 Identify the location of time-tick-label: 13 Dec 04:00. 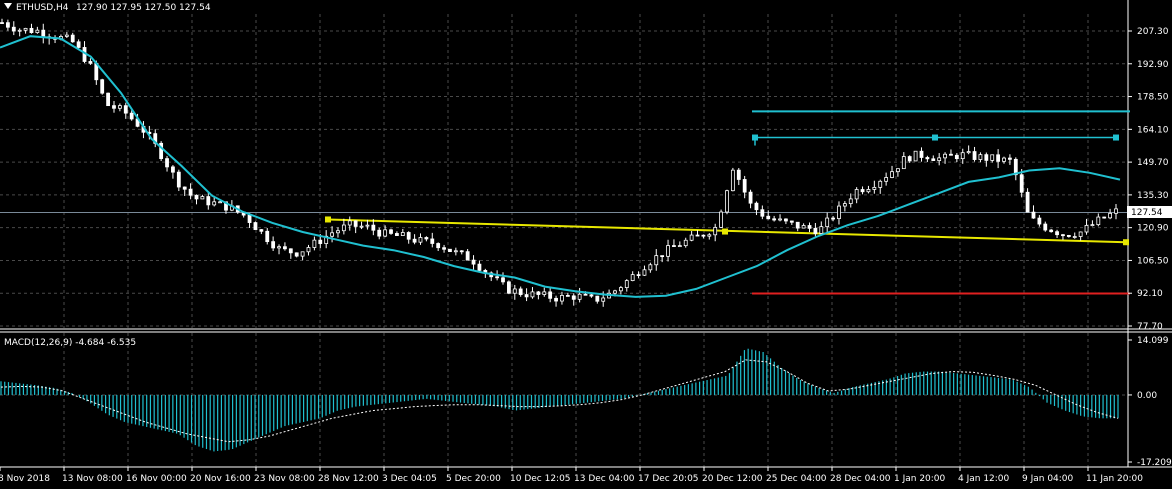
(604, 479).